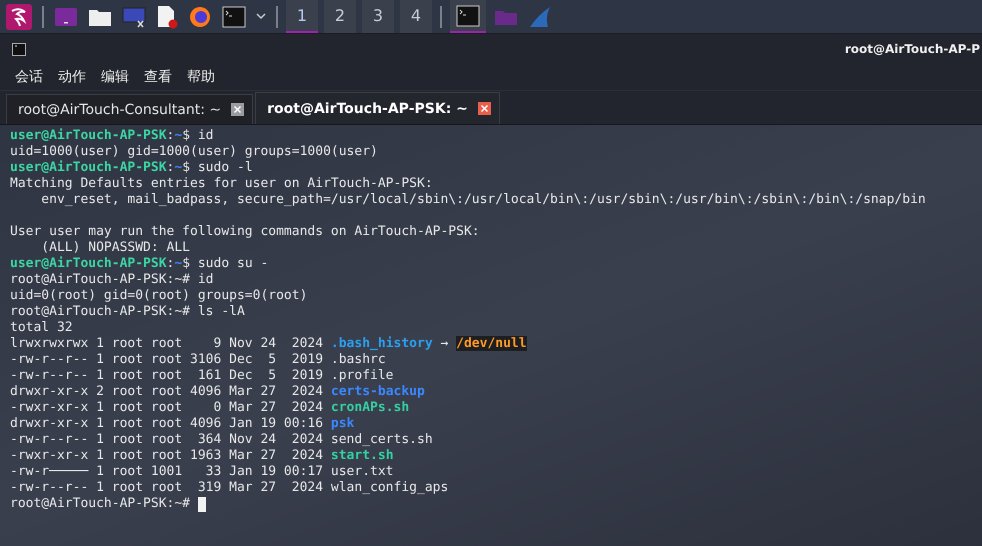  I want to click on workspace-button: 4, so click(416, 16).